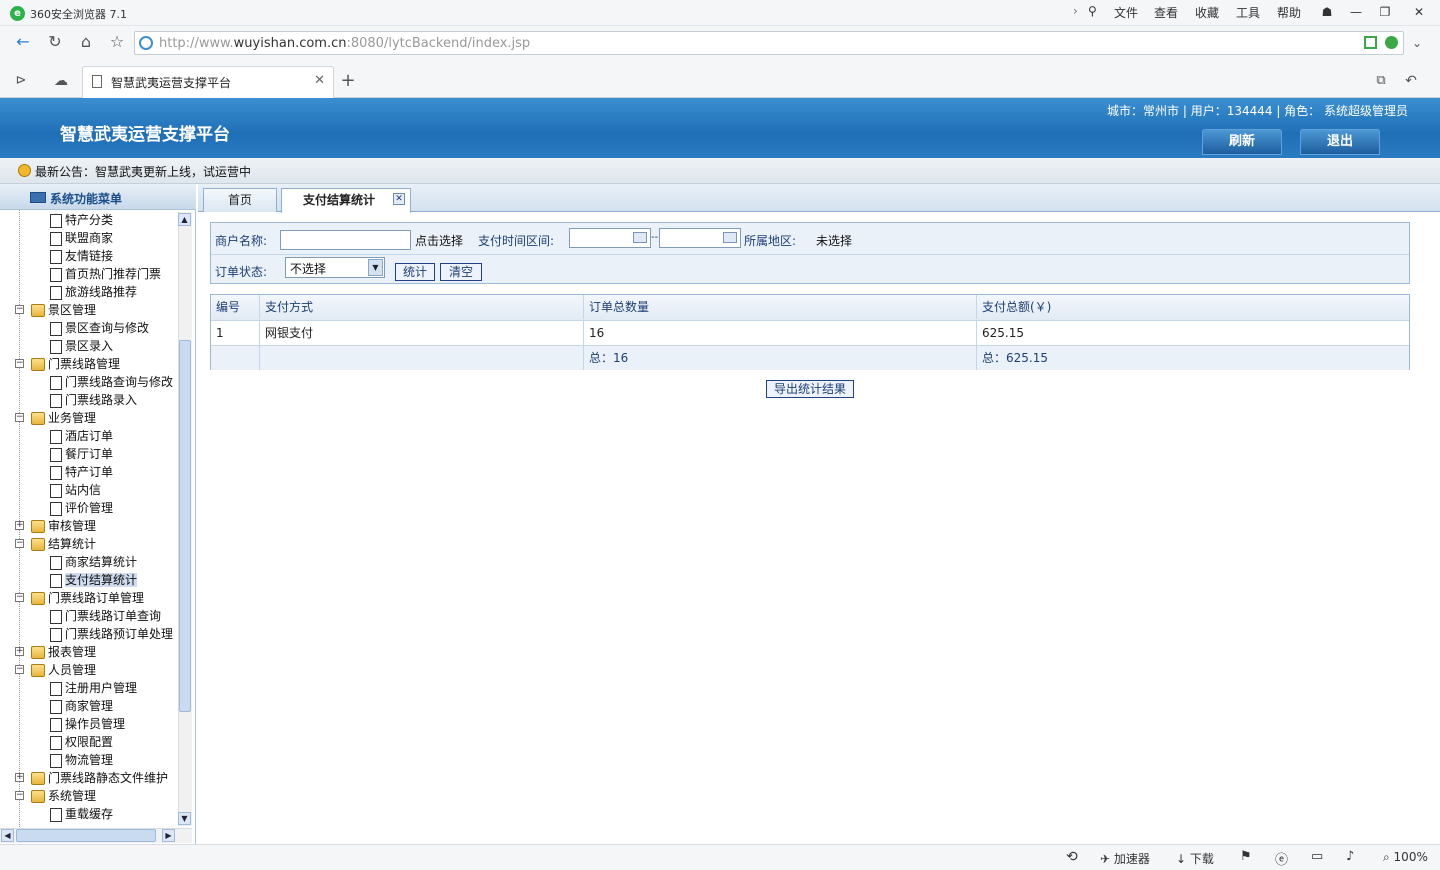  Describe the element at coordinates (93, 688) in the screenshot. I see `sidebar-item-page: 注册用户管理` at that location.